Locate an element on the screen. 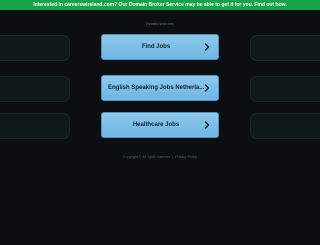 This screenshot has width=320, height=245. copyright-text: Copyright © All rights reserved is located at coordinates (146, 157).